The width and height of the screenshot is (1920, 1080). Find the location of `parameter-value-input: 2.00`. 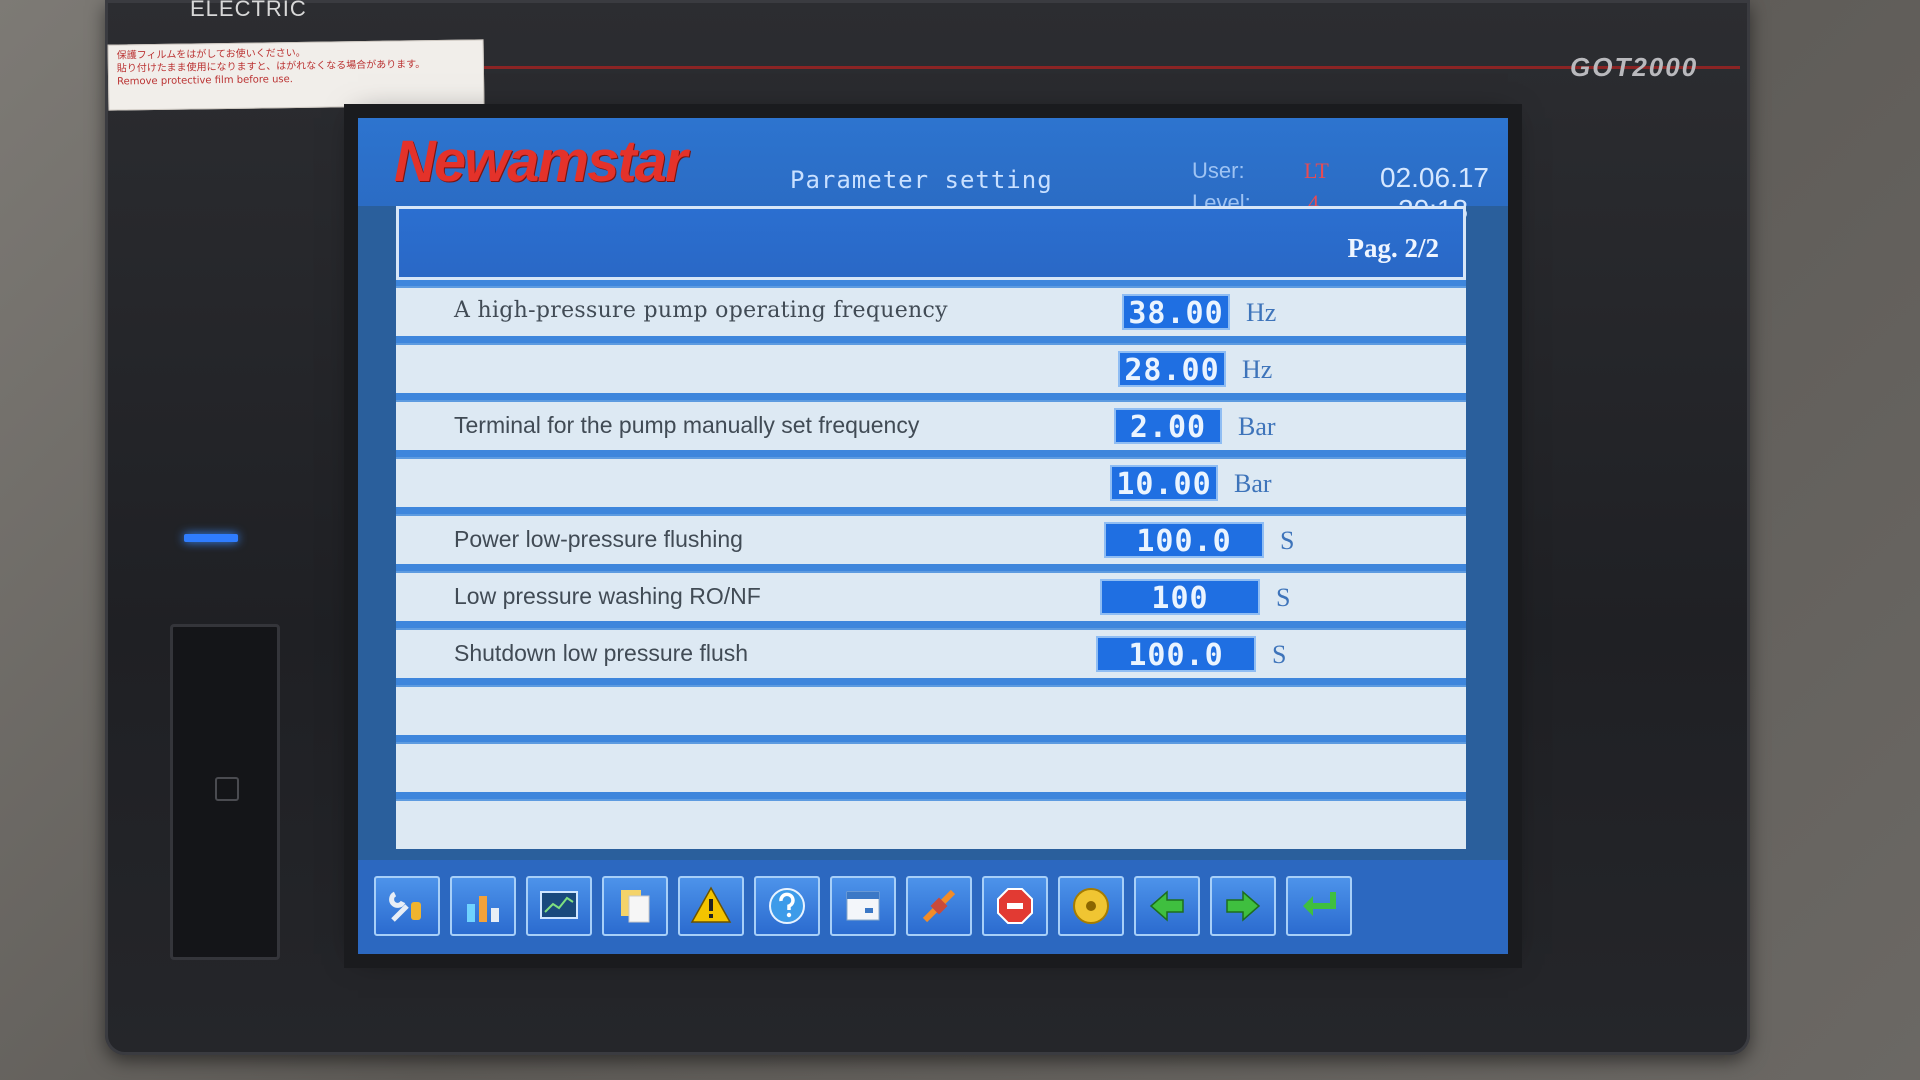

parameter-value-input: 2.00 is located at coordinates (1168, 426).